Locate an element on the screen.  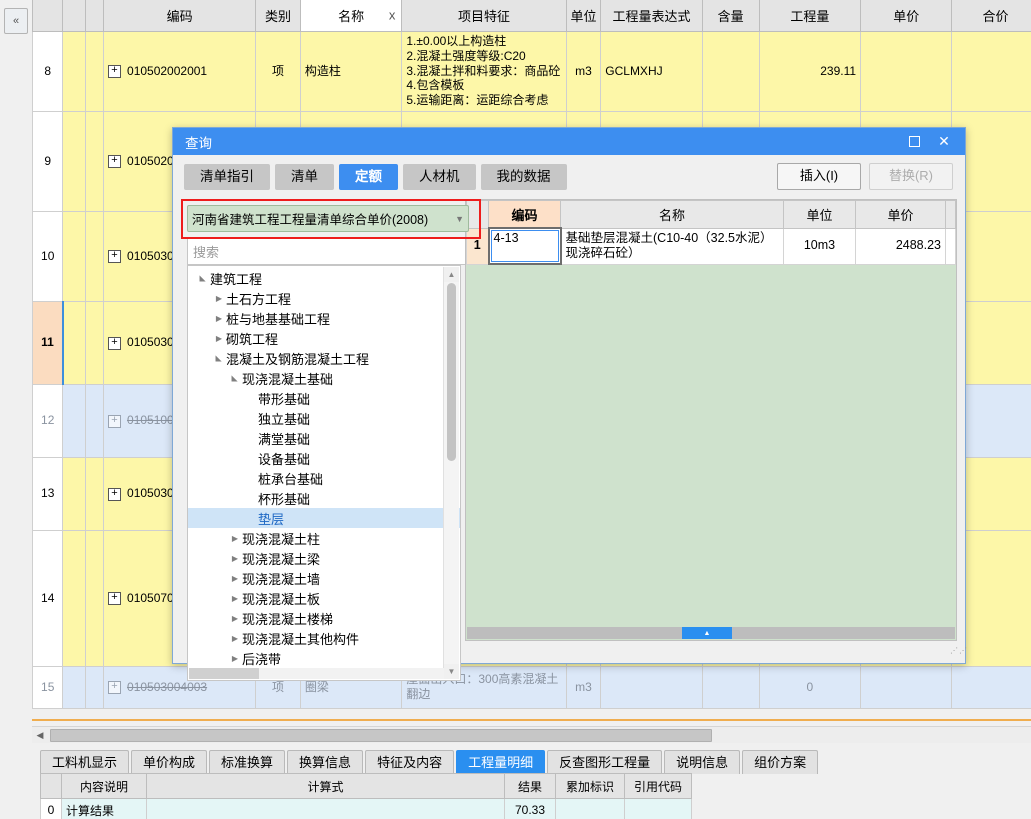
tree-item: 桩承台基础 is located at coordinates (324, 478).